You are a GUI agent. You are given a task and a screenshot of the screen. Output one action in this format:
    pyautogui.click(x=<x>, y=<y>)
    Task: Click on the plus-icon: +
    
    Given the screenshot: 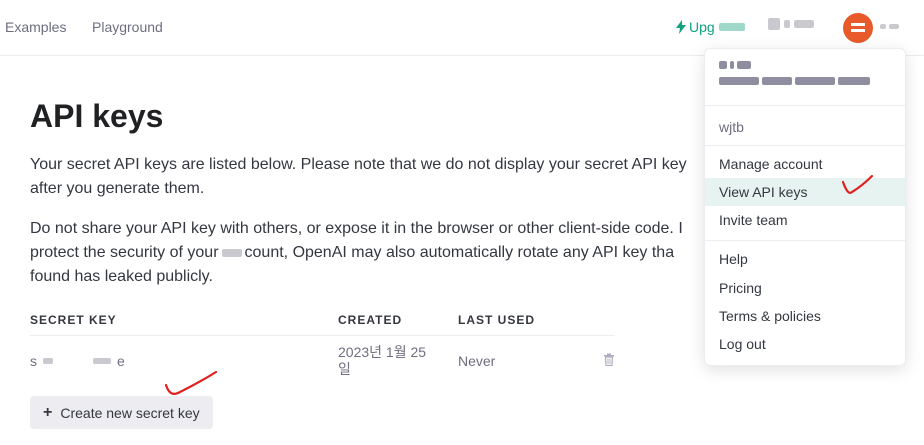 What is the action you would take?
    pyautogui.click(x=48, y=412)
    